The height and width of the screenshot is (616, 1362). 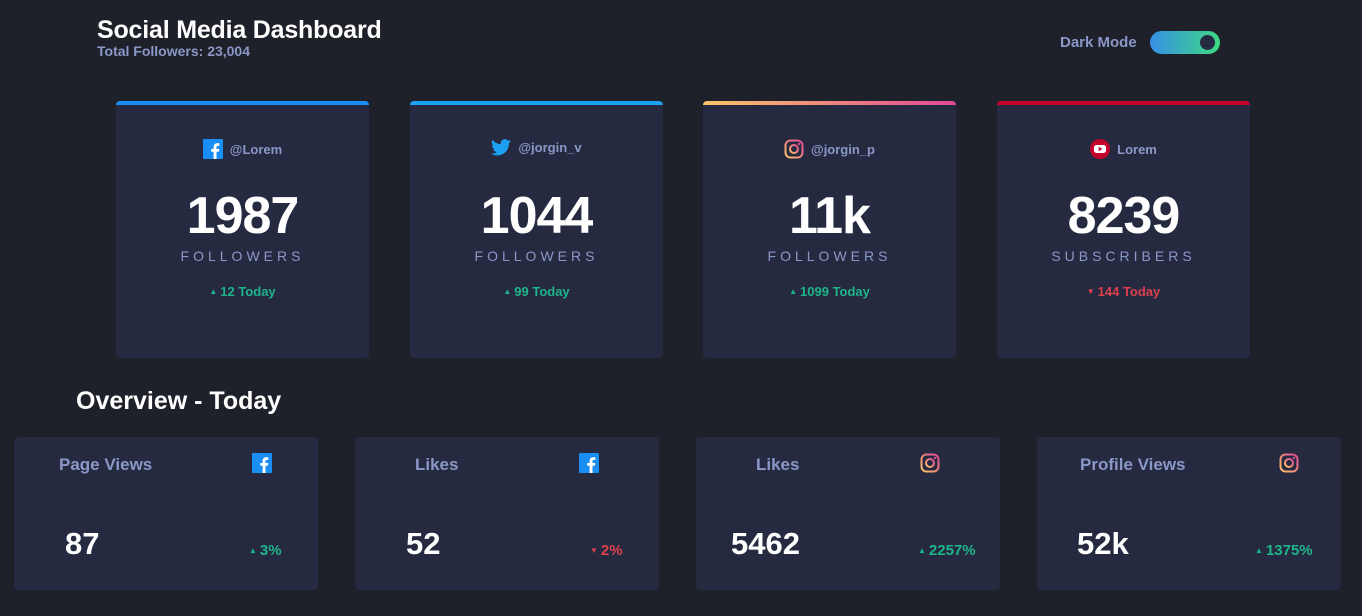 What do you see at coordinates (248, 291) in the screenshot?
I see `today-text: 12 Today` at bounding box center [248, 291].